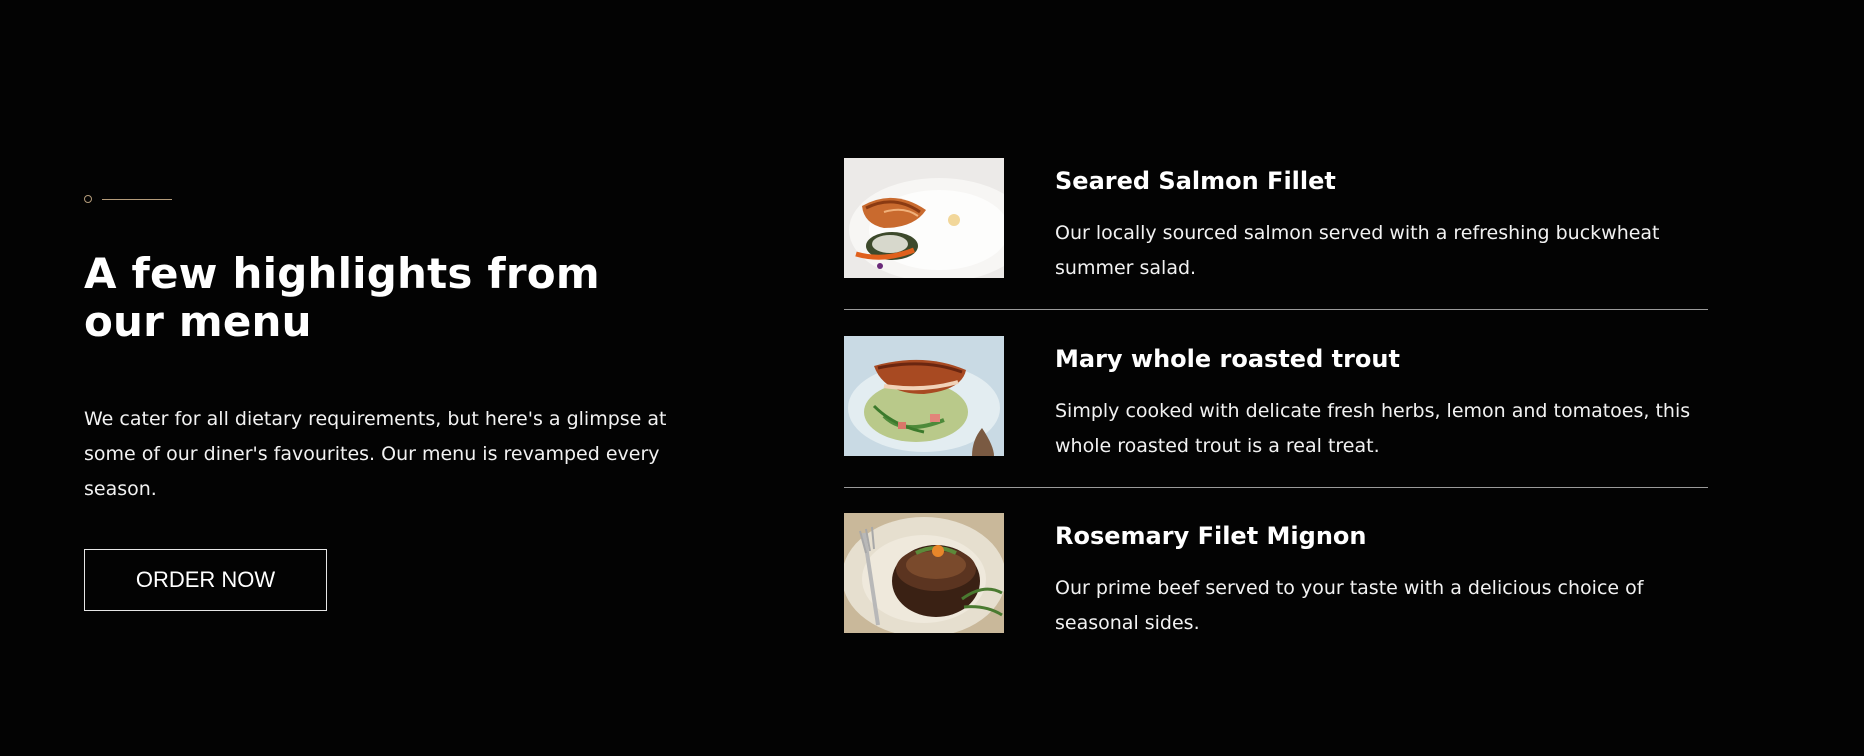  Describe the element at coordinates (924, 573) in the screenshot. I see `filet-mignon-dish-image` at that location.